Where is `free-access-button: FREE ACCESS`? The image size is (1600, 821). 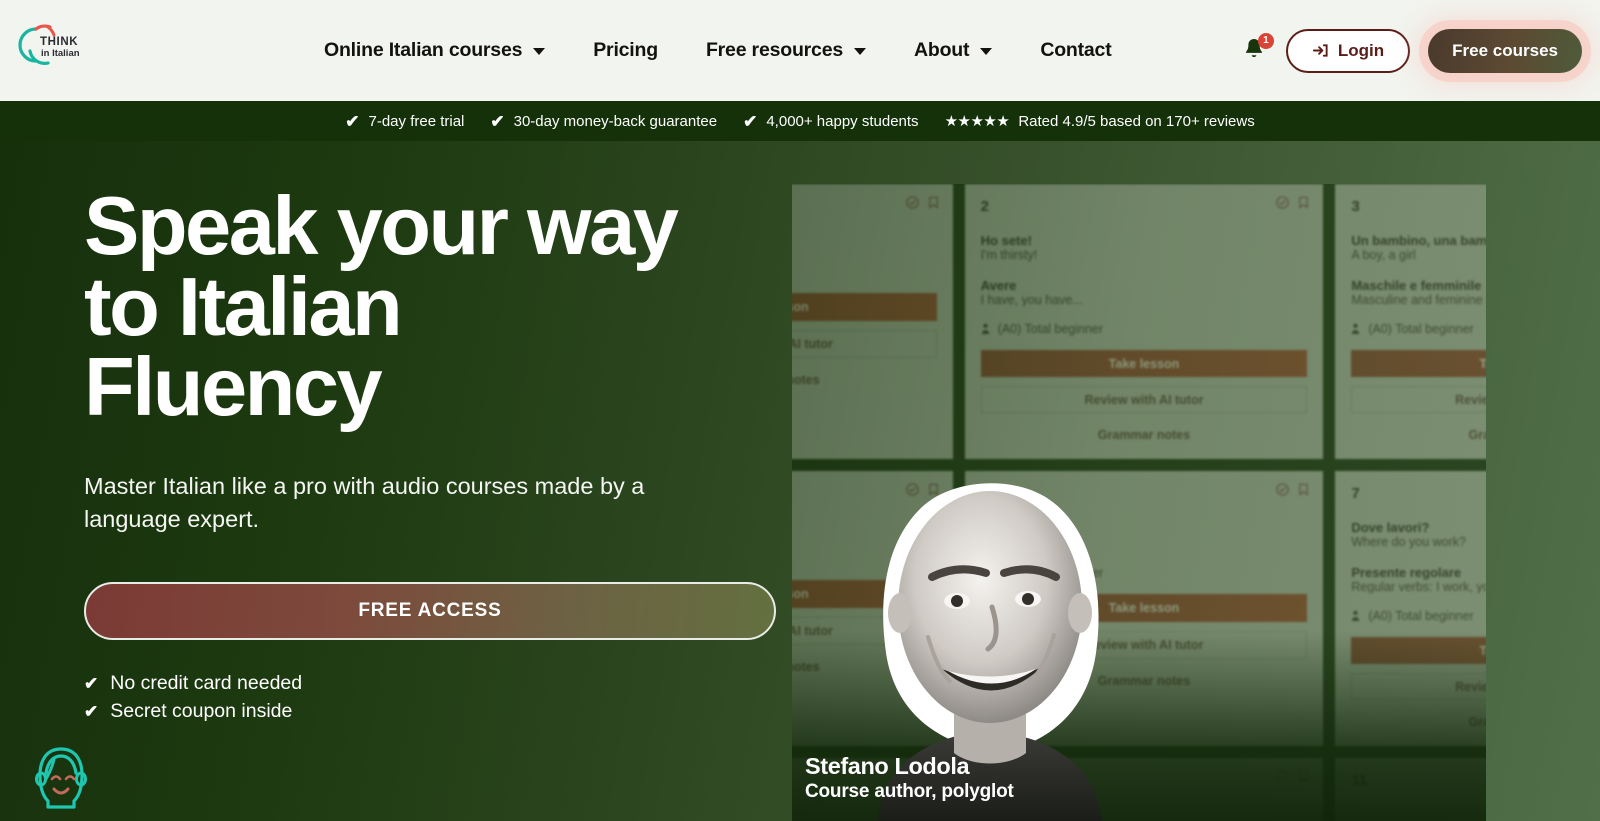 free-access-button: FREE ACCESS is located at coordinates (430, 611).